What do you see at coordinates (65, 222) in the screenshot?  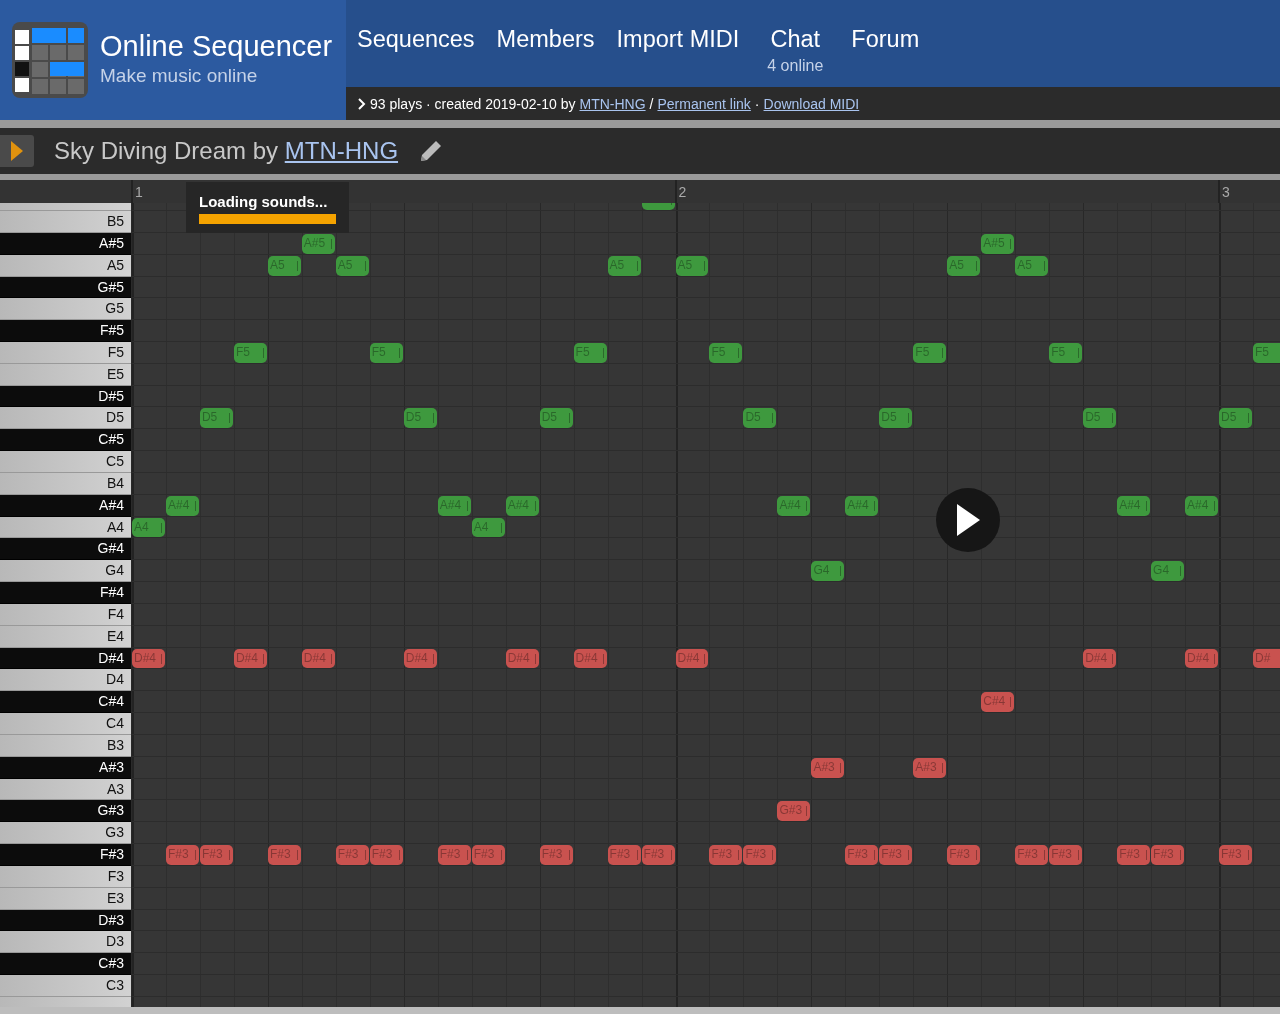 I see `piano-key: B5` at bounding box center [65, 222].